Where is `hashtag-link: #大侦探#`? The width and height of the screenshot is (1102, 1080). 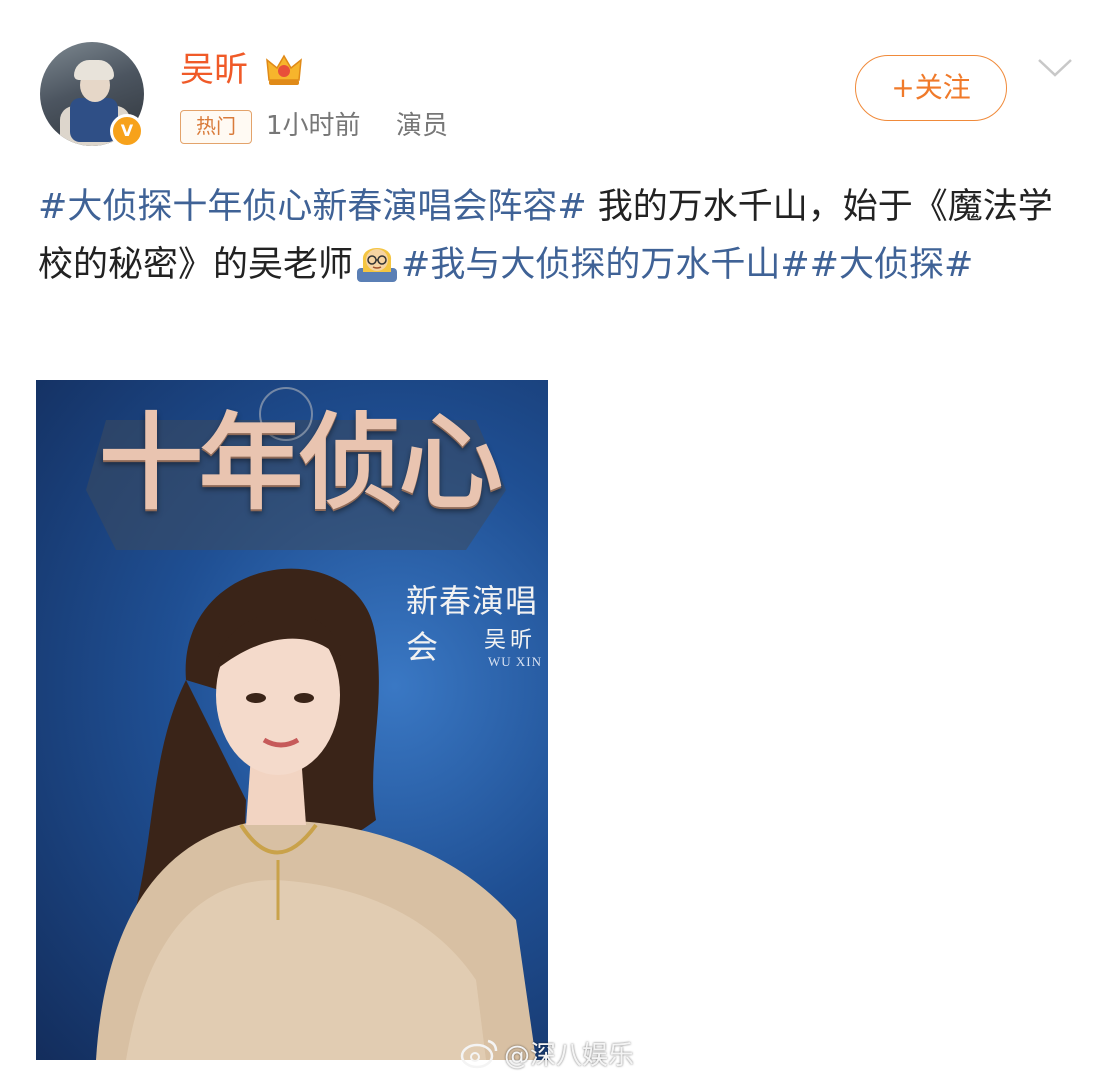 hashtag-link: #大侦探# is located at coordinates (892, 265).